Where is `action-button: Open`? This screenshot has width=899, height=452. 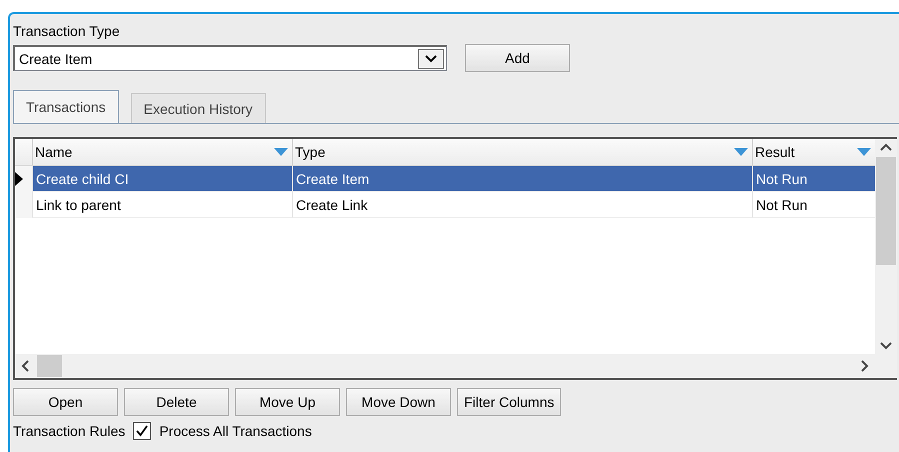
action-button: Open is located at coordinates (65, 402).